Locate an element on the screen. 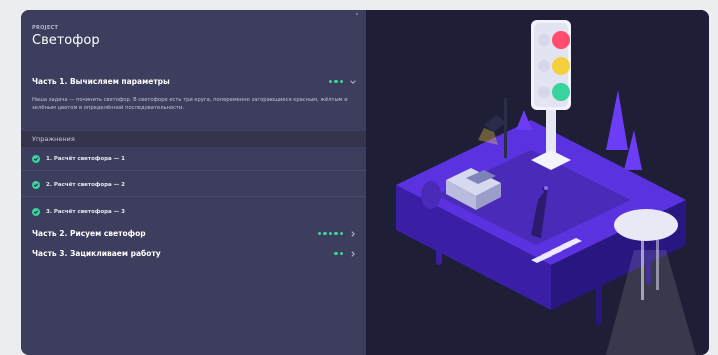  exercises-header: Упражнения is located at coordinates (193, 139).